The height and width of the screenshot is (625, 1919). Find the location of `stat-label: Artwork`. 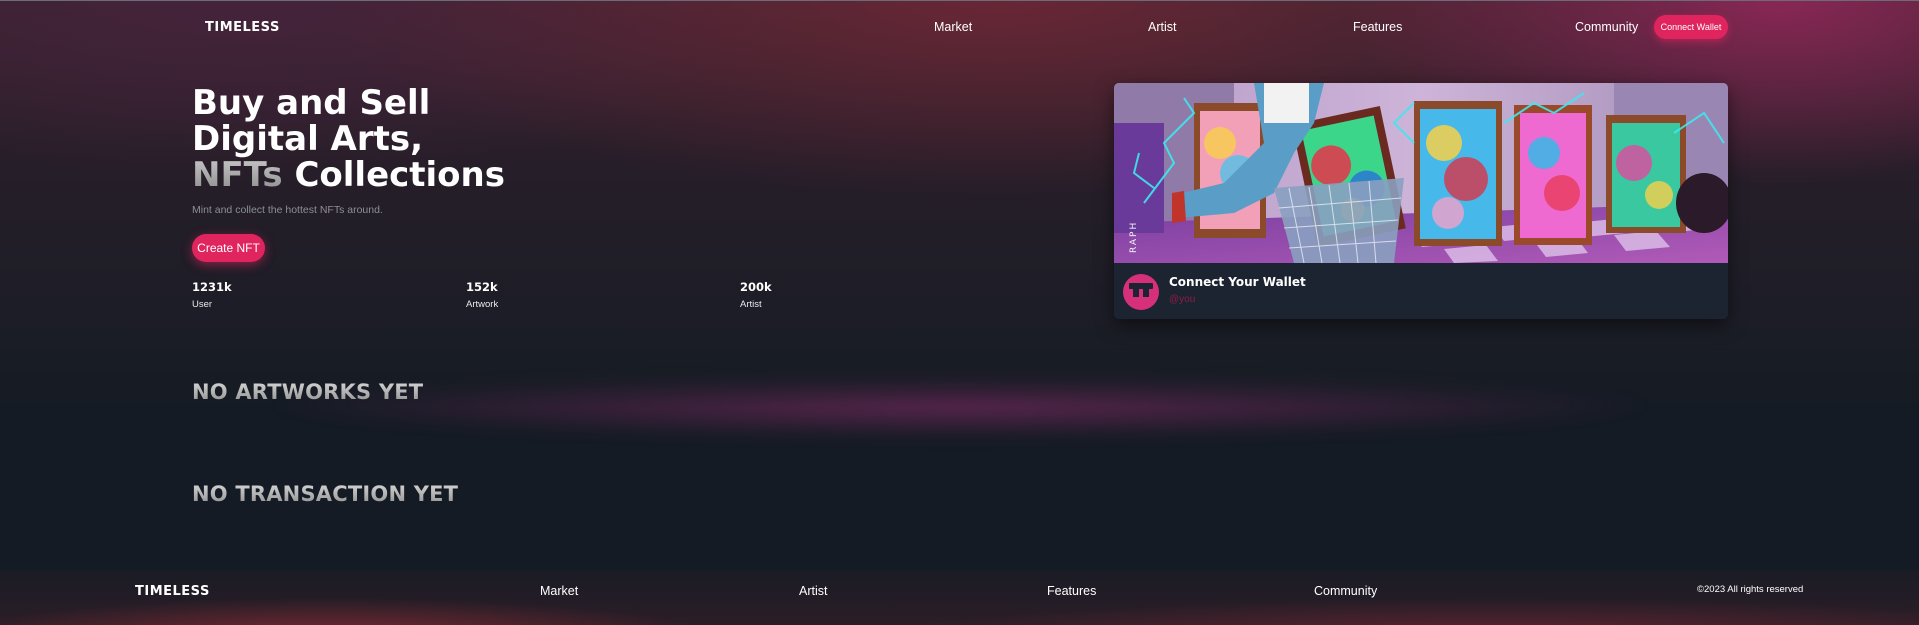

stat-label: Artwork is located at coordinates (482, 304).